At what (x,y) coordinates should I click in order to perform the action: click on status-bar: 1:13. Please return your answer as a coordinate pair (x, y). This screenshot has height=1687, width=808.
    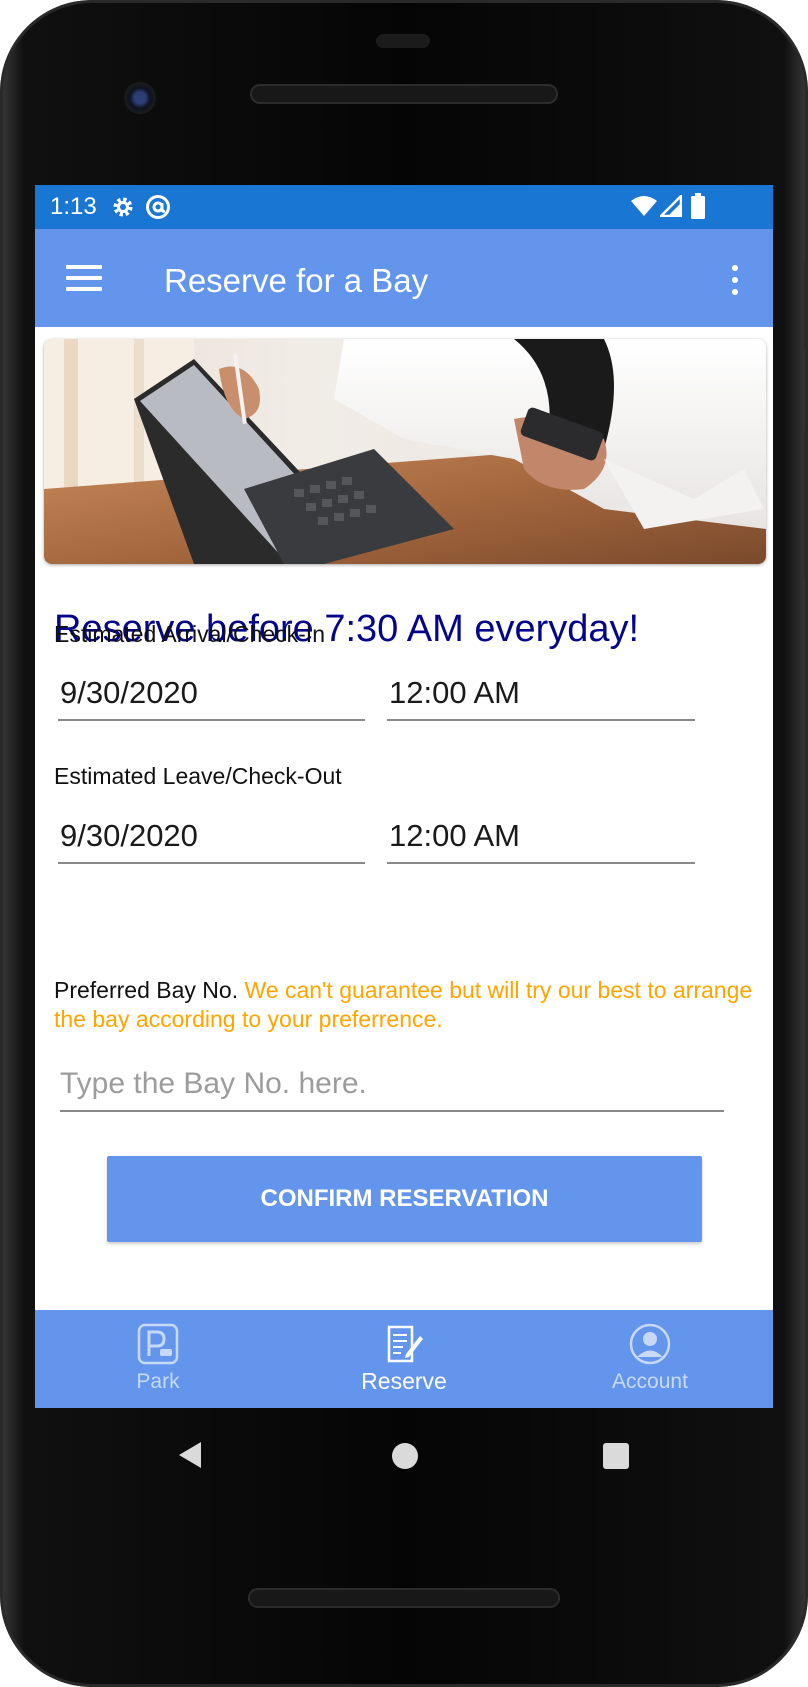
    Looking at the image, I should click on (404, 207).